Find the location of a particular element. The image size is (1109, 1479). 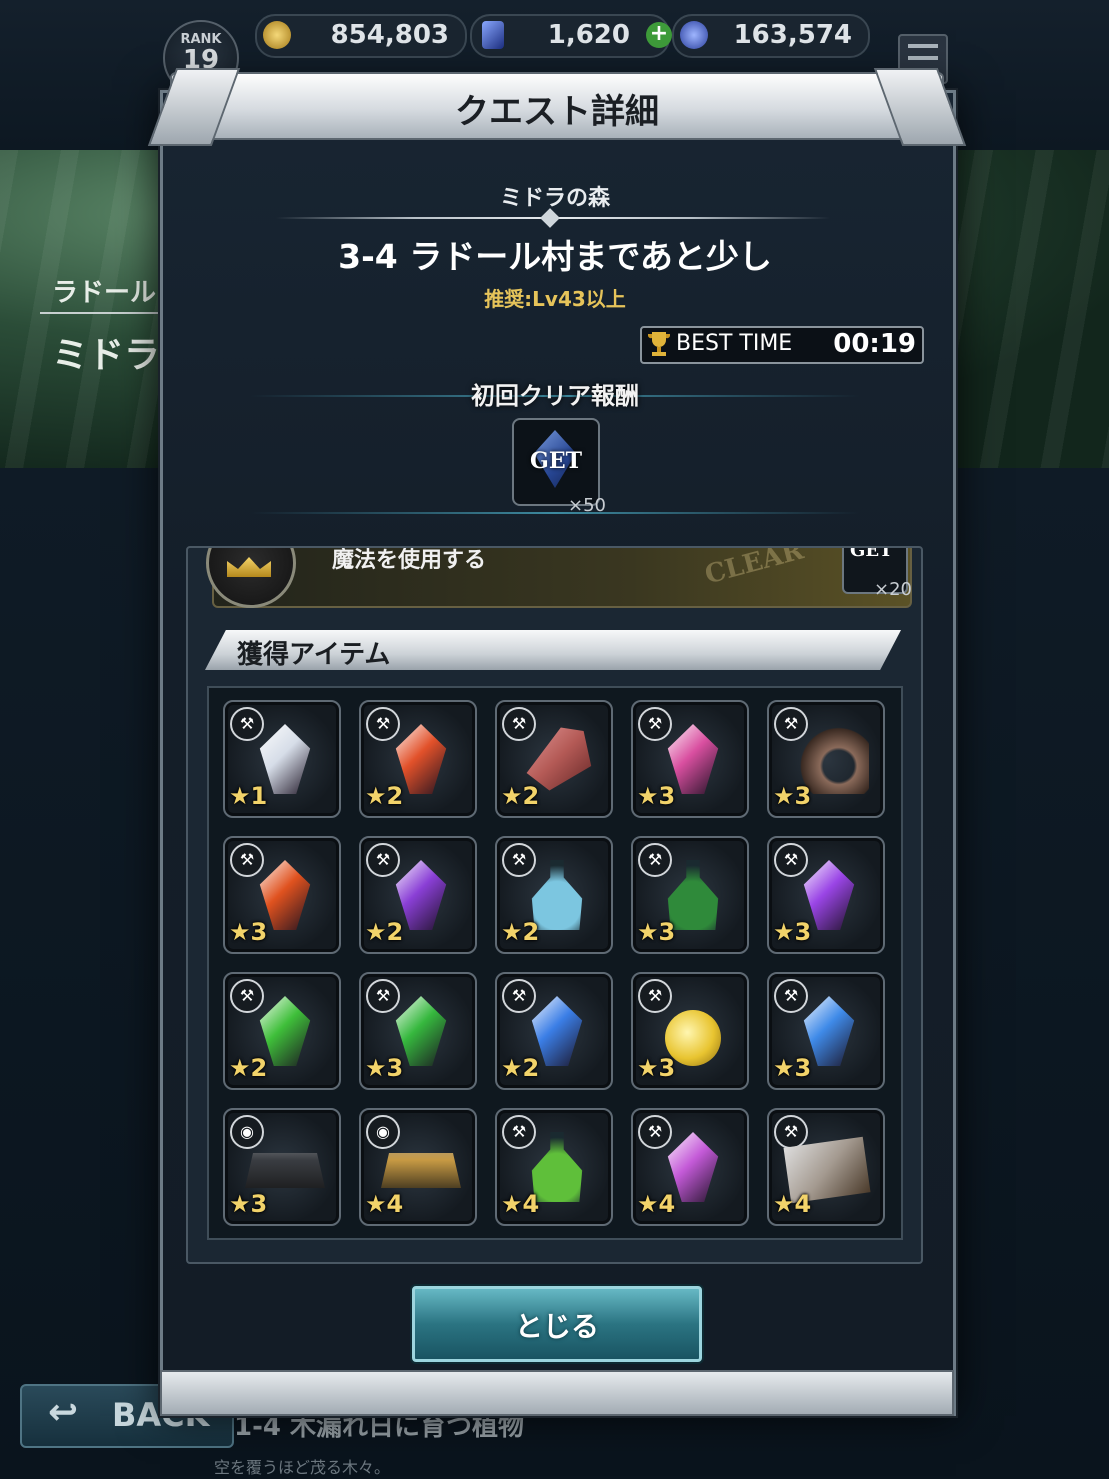

quest-area-name: ミドラの森 is located at coordinates (554, 198).